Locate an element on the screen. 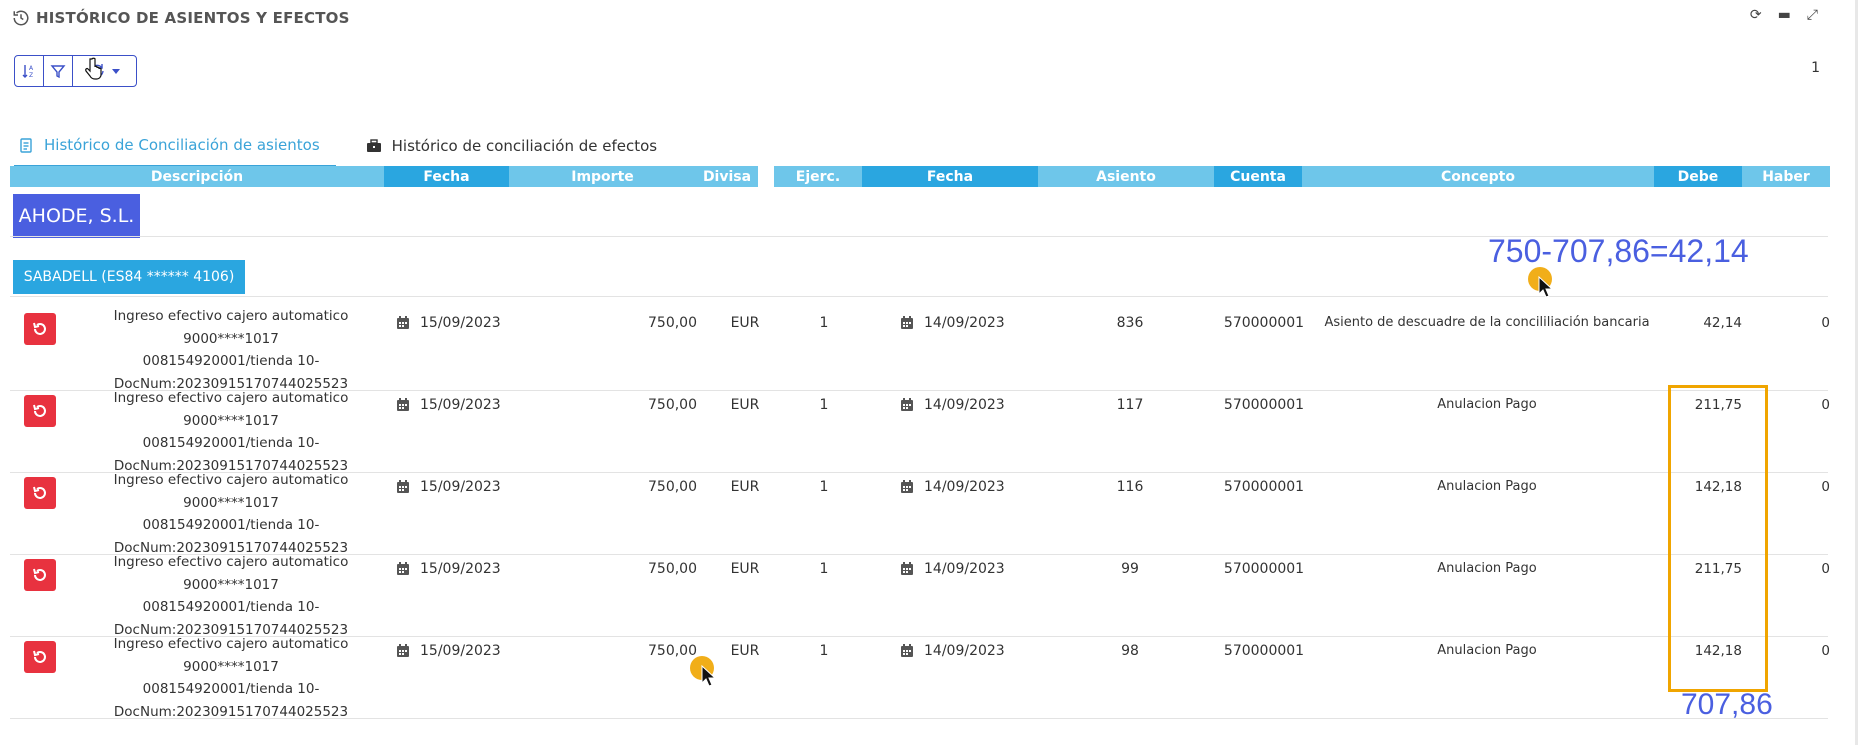 The height and width of the screenshot is (745, 1858). panel-title-text: HISTÓRICO DE ASIENTOS Y EFECTOS is located at coordinates (193, 18).